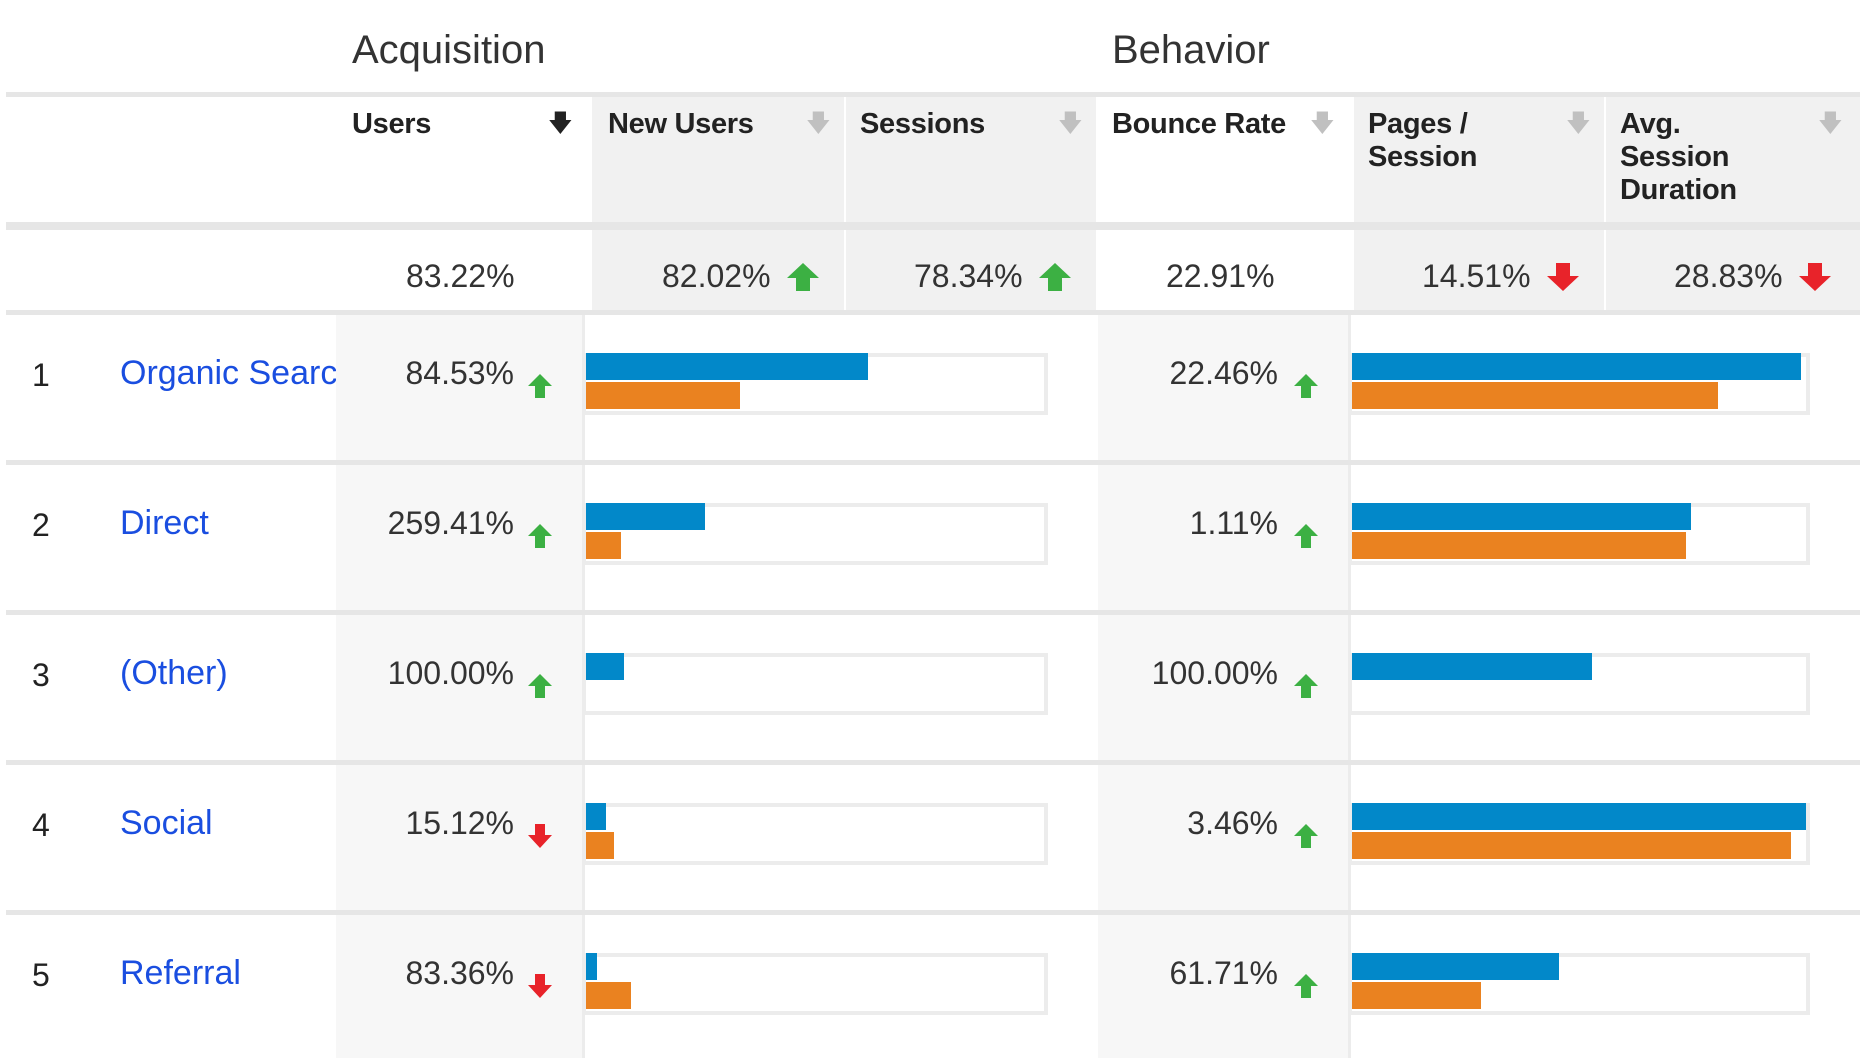  Describe the element at coordinates (1728, 276) in the screenshot. I see `summary-avg-session-duration: 28.83%` at that location.